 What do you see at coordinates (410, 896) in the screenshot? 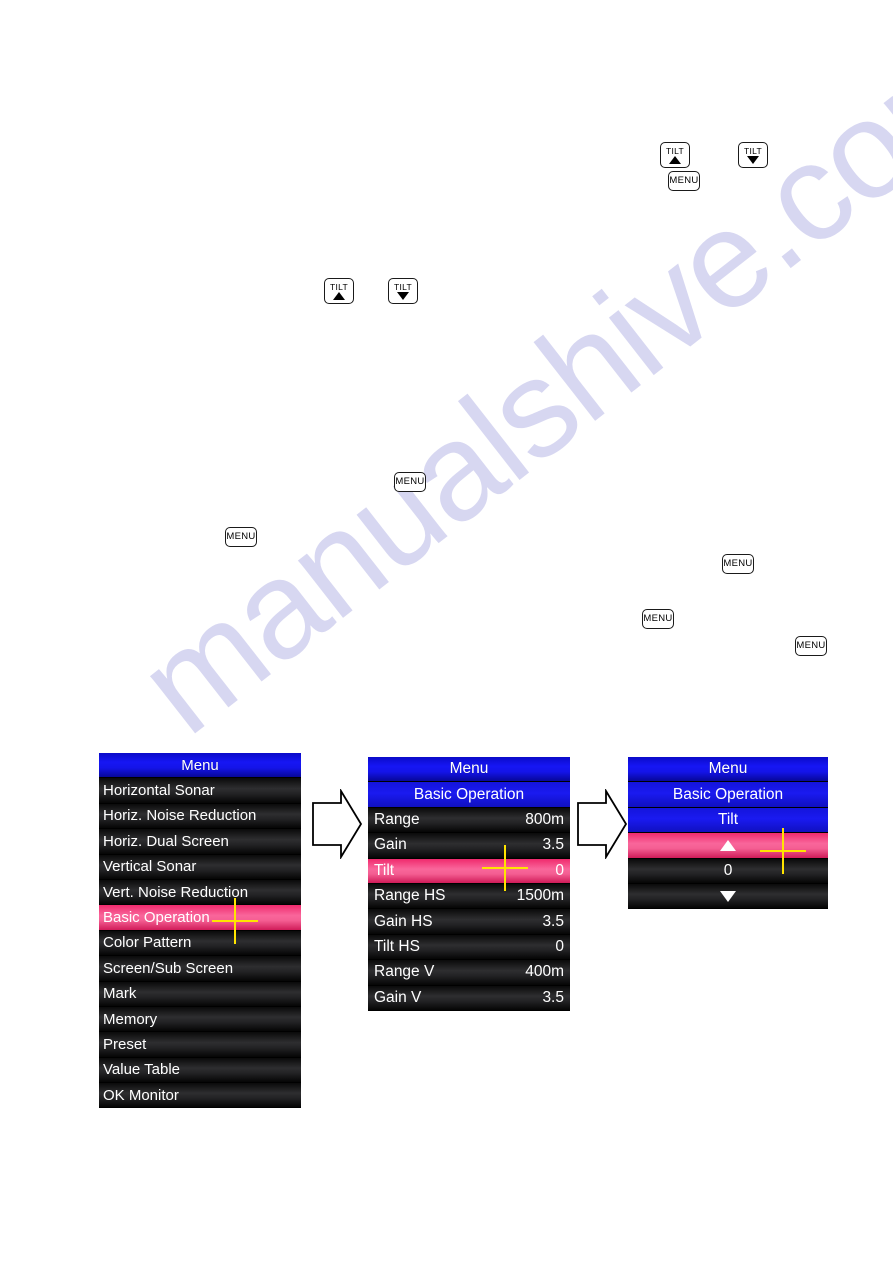
I see `setting-label: Range HS` at bounding box center [410, 896].